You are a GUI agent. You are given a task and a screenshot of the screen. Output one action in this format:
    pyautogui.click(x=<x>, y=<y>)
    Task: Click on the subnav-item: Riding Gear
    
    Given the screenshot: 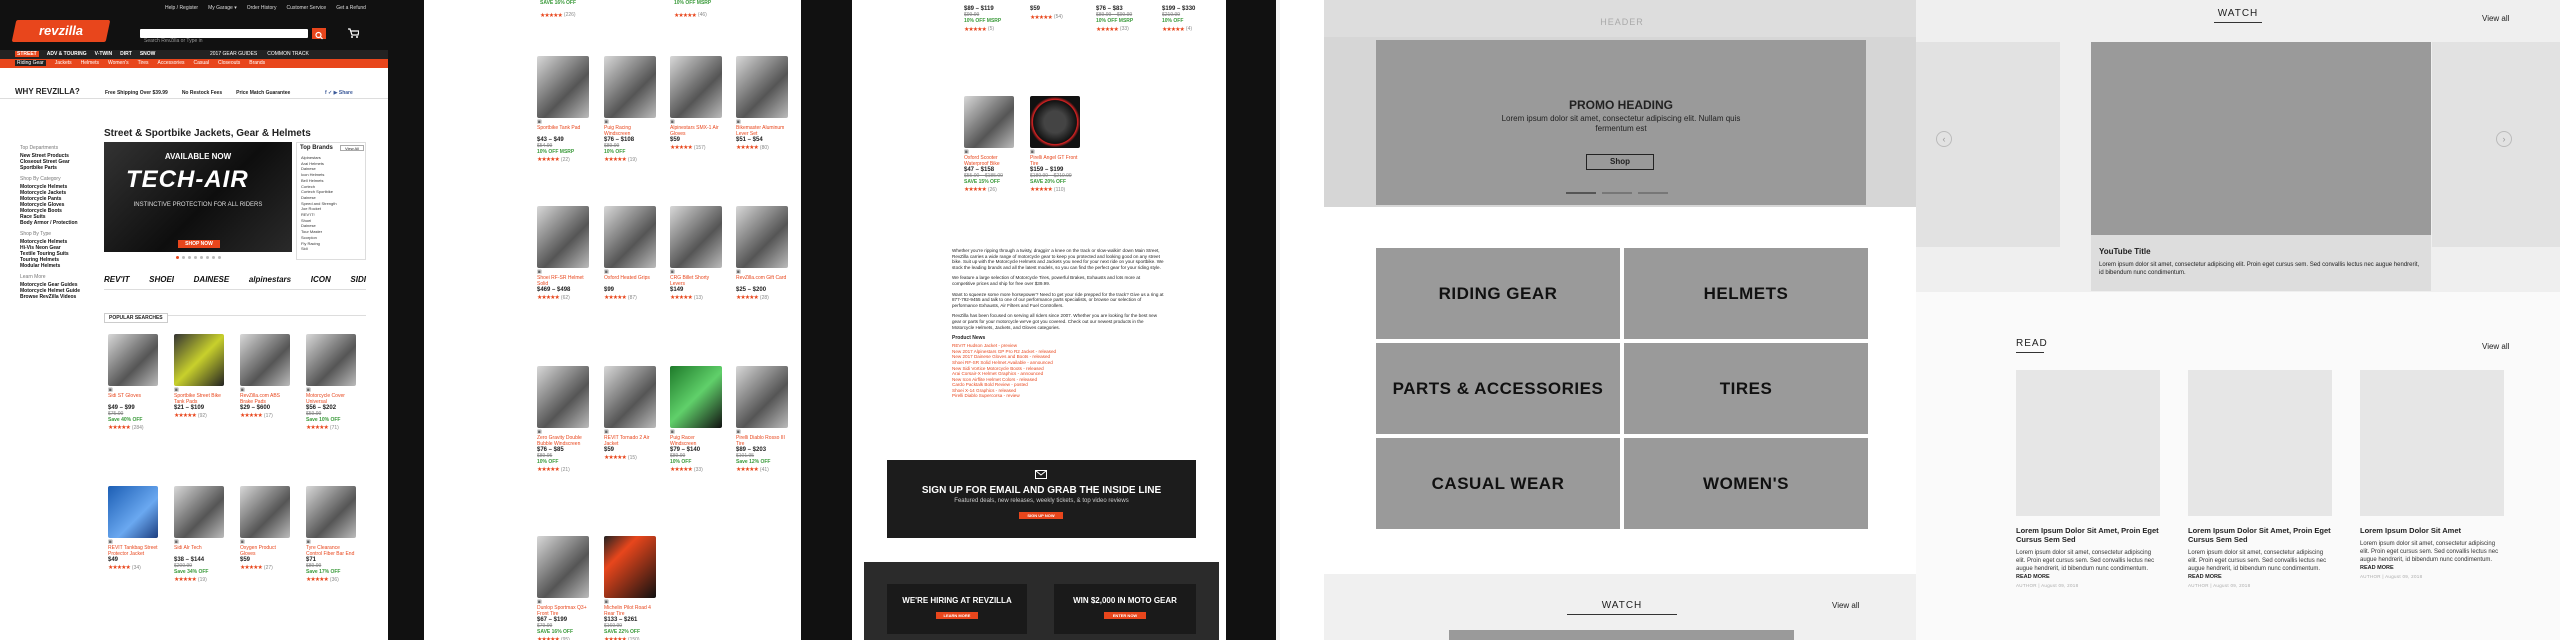 What is the action you would take?
    pyautogui.click(x=30, y=63)
    